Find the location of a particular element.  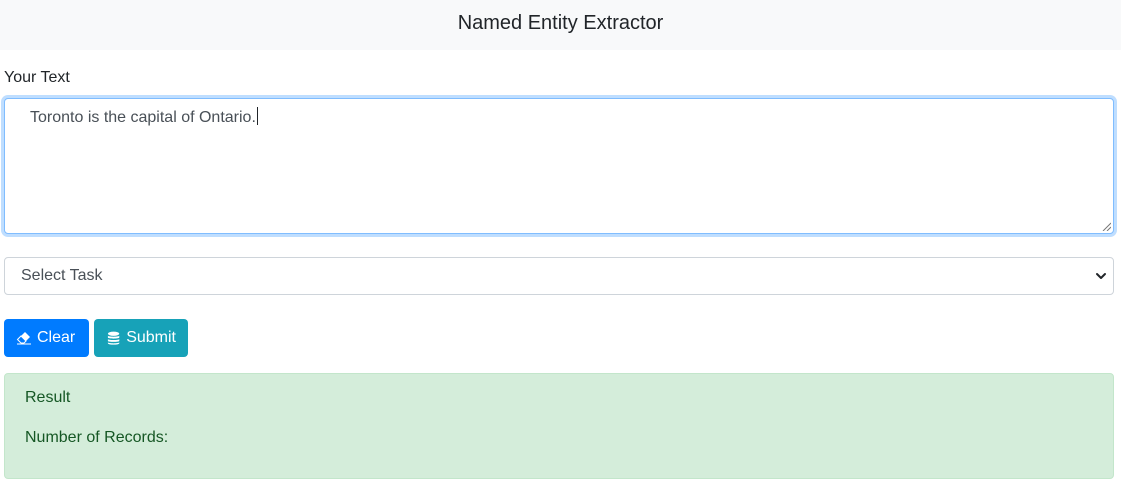

text-caret is located at coordinates (257, 116).